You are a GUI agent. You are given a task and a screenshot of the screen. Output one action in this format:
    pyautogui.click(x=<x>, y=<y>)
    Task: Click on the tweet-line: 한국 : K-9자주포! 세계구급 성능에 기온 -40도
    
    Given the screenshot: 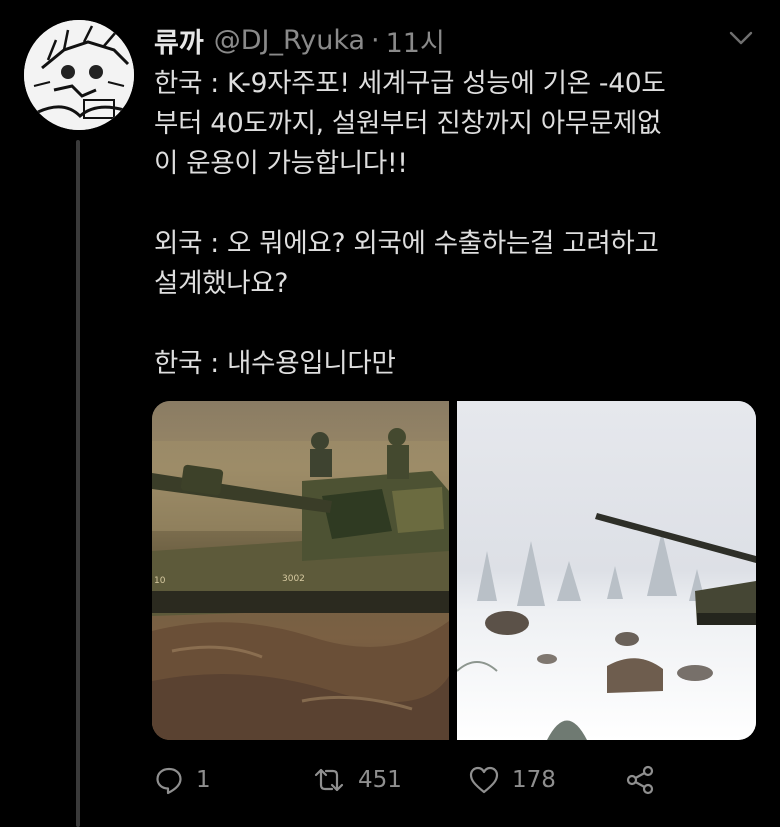 What is the action you would take?
    pyautogui.click(x=410, y=83)
    